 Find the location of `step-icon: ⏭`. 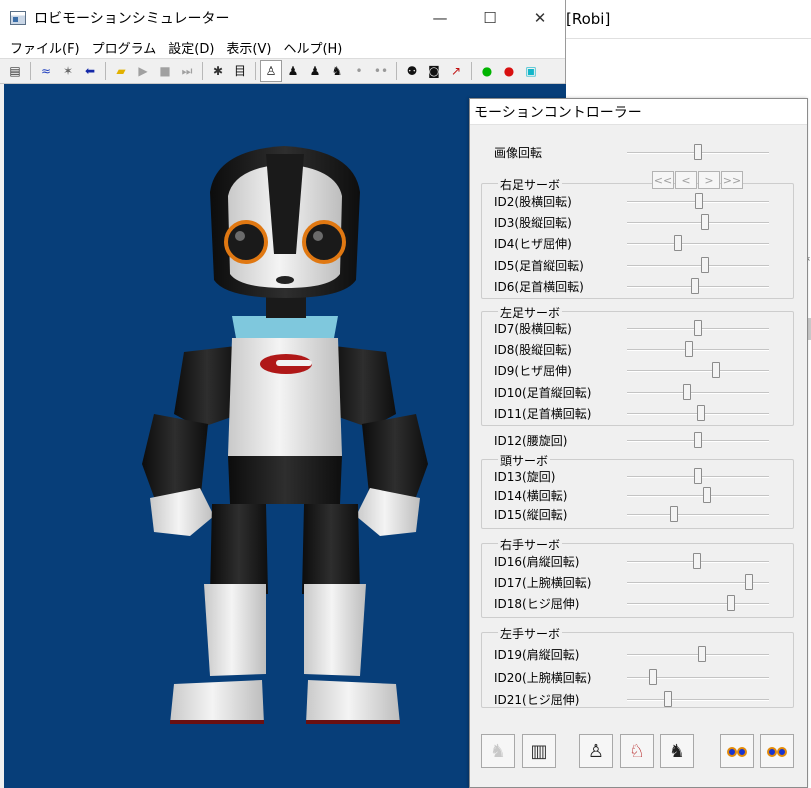

step-icon: ⏭ is located at coordinates (187, 71).